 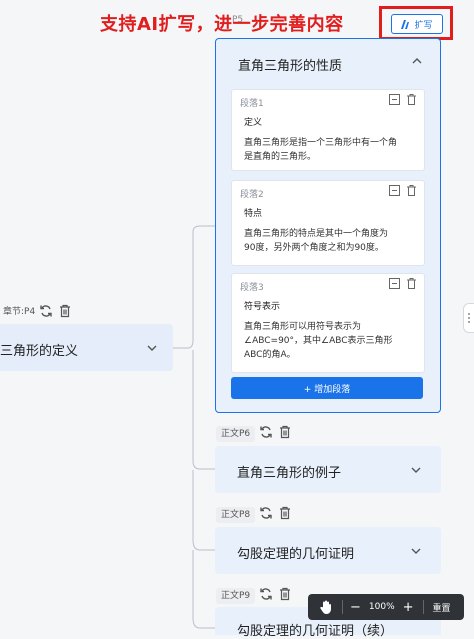 I want to click on outline-card: 直角三角形的例子, so click(x=328, y=469).